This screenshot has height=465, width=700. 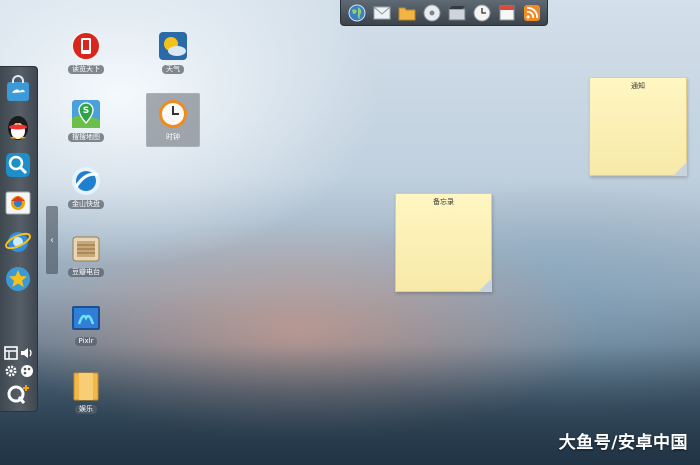 I want to click on kuaipan-cloud-icon, so click(x=86, y=181).